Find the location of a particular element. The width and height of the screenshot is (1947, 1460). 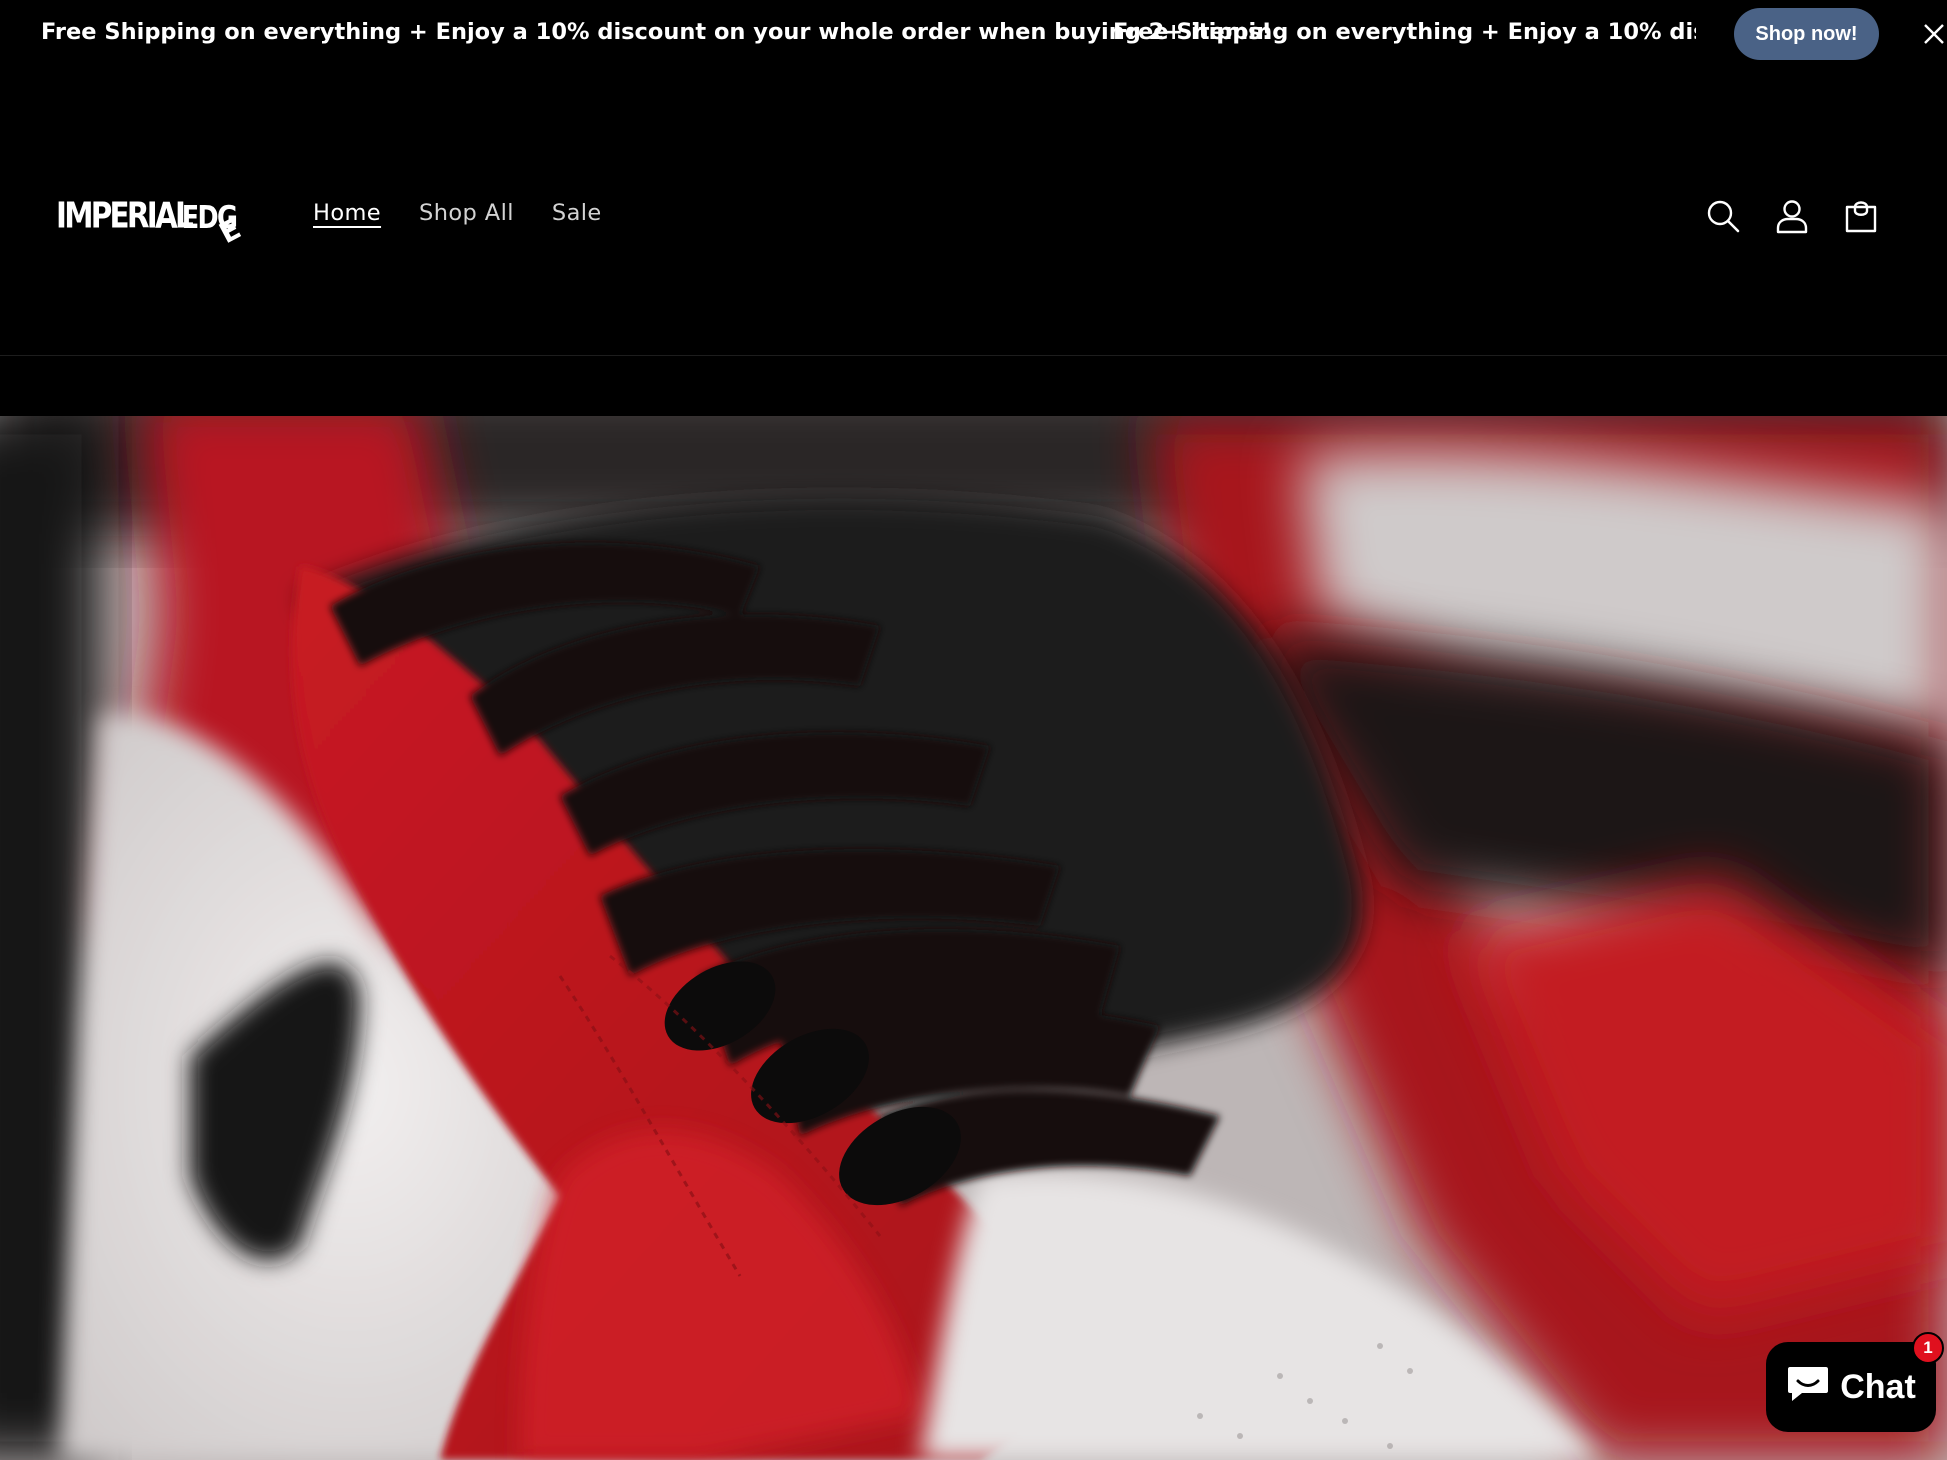

nav-home: Home is located at coordinates (347, 213).